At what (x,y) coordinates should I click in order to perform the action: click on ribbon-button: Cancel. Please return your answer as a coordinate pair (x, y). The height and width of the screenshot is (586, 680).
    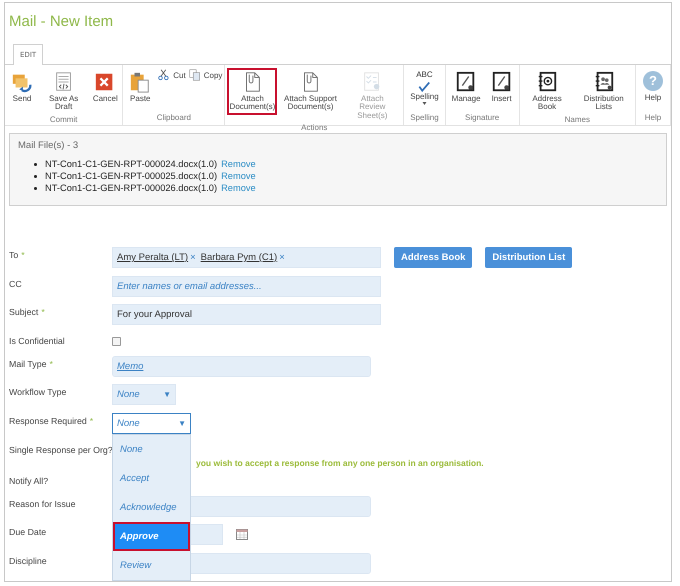
    Looking at the image, I should click on (105, 87).